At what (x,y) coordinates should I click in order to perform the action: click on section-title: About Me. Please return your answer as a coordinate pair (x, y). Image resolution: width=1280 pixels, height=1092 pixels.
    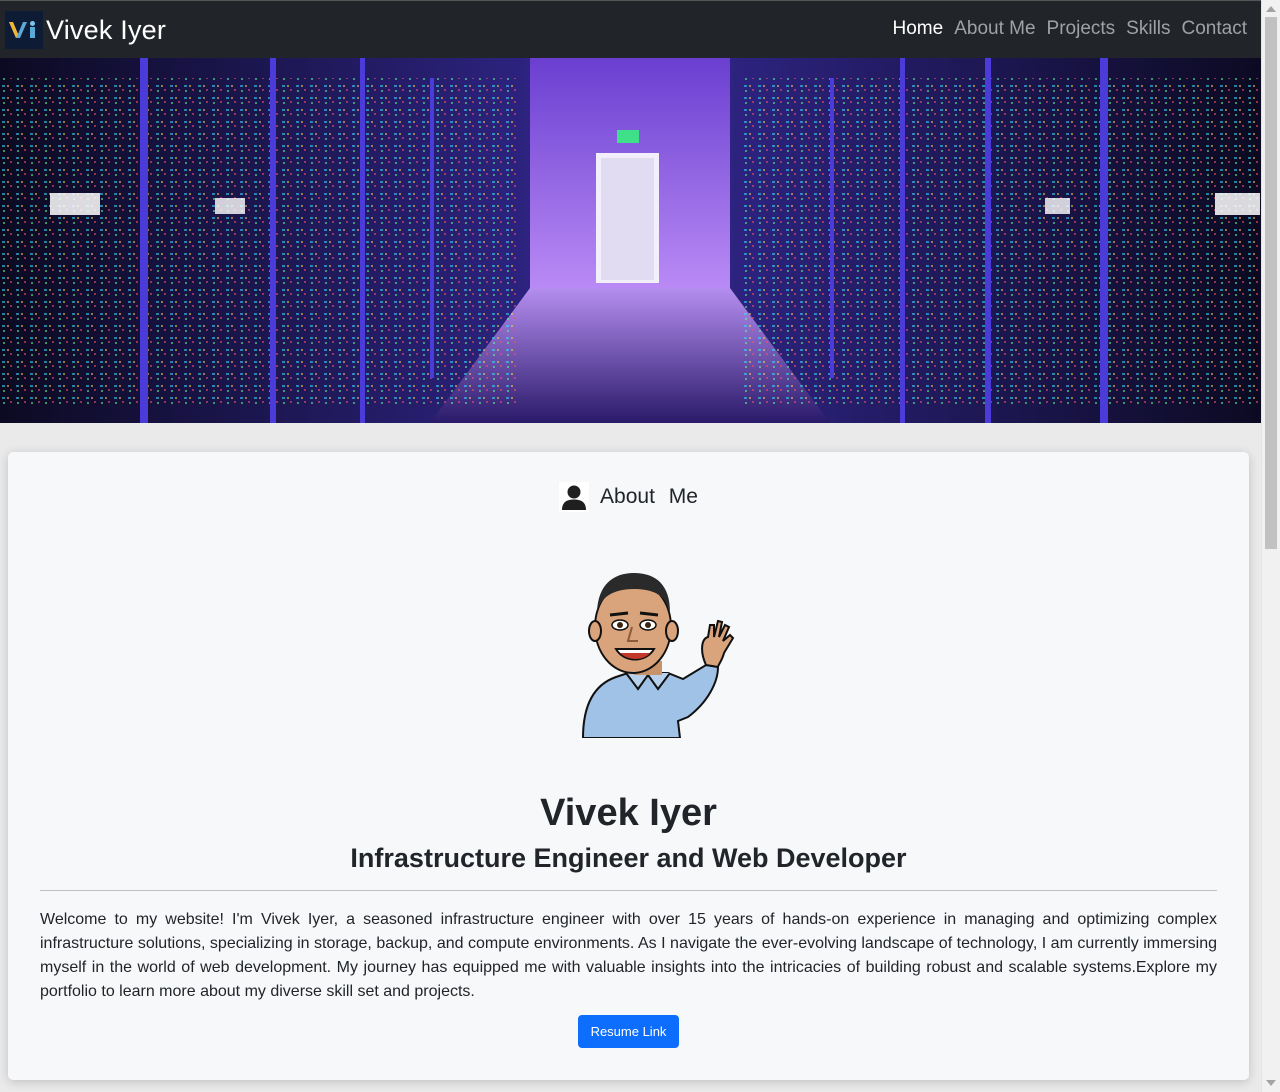
    Looking at the image, I should click on (649, 496).